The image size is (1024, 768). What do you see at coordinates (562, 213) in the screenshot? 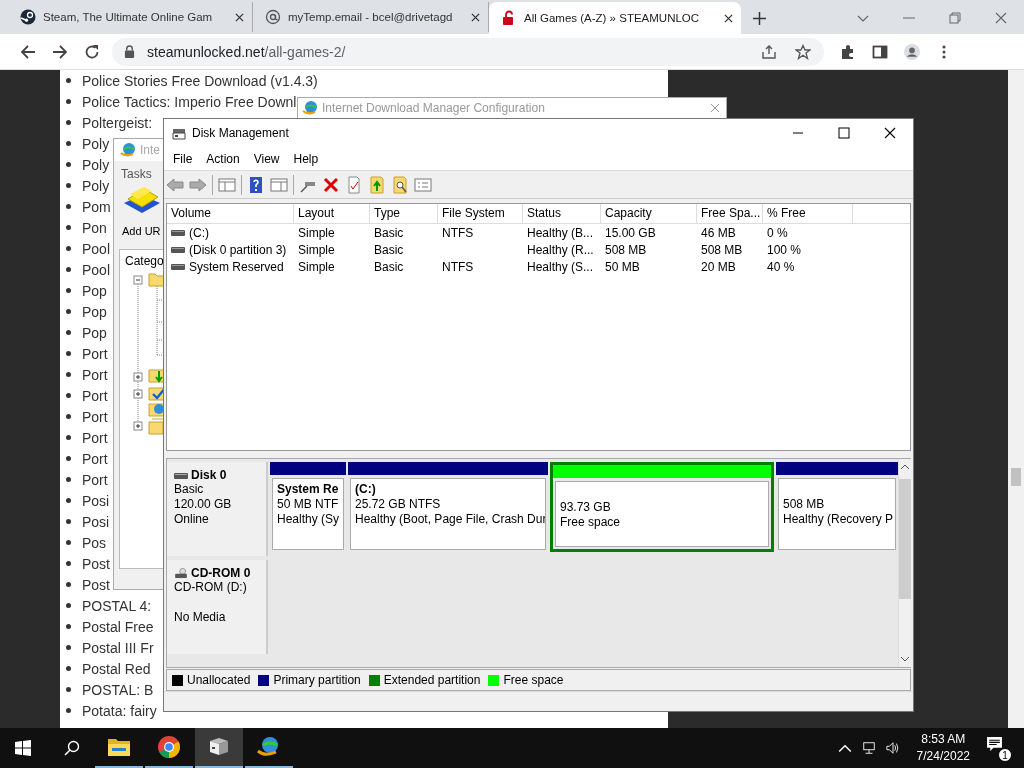
I see `column-header: Status` at bounding box center [562, 213].